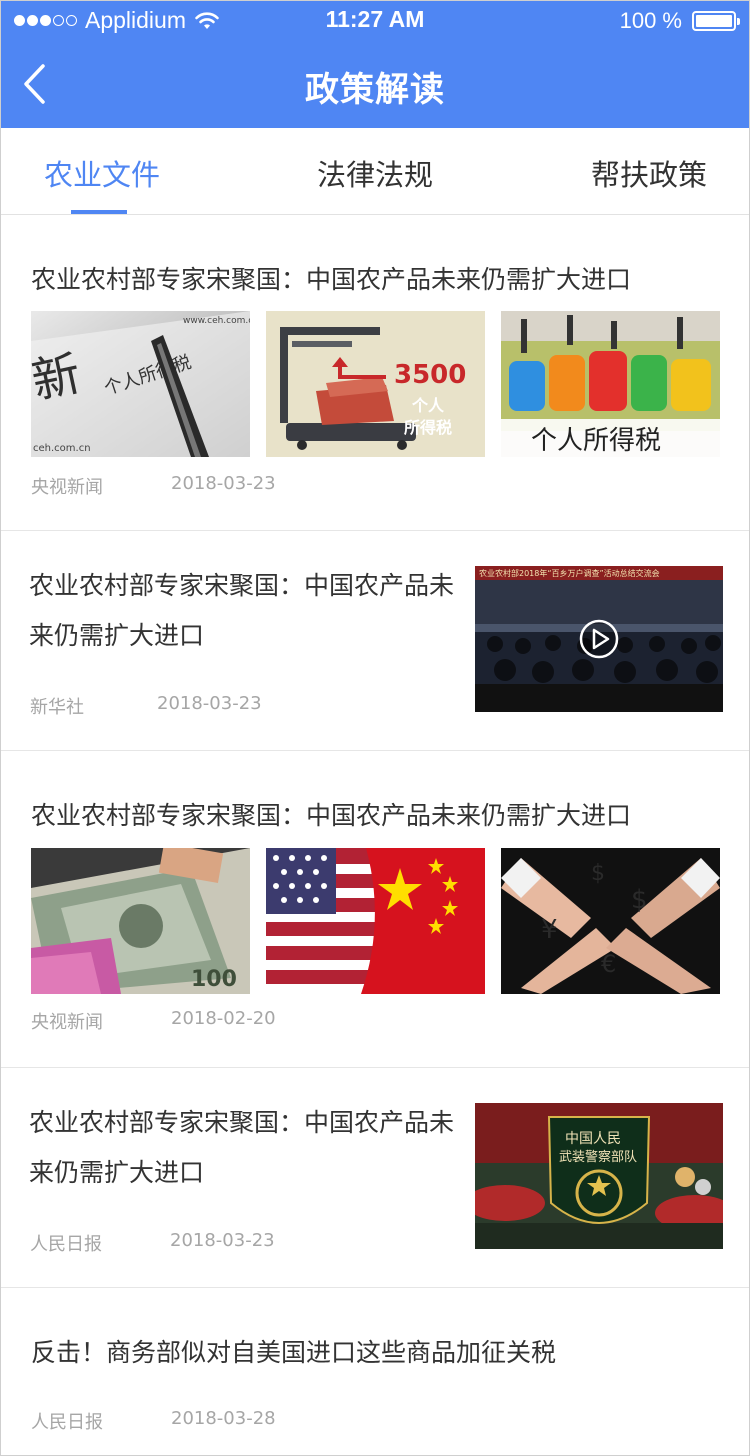 This screenshot has height=1456, width=750. What do you see at coordinates (140, 384) in the screenshot?
I see `tax-newspaper-image: 新 个人所得税 www.ceh.com.cn ceh.com.cn` at bounding box center [140, 384].